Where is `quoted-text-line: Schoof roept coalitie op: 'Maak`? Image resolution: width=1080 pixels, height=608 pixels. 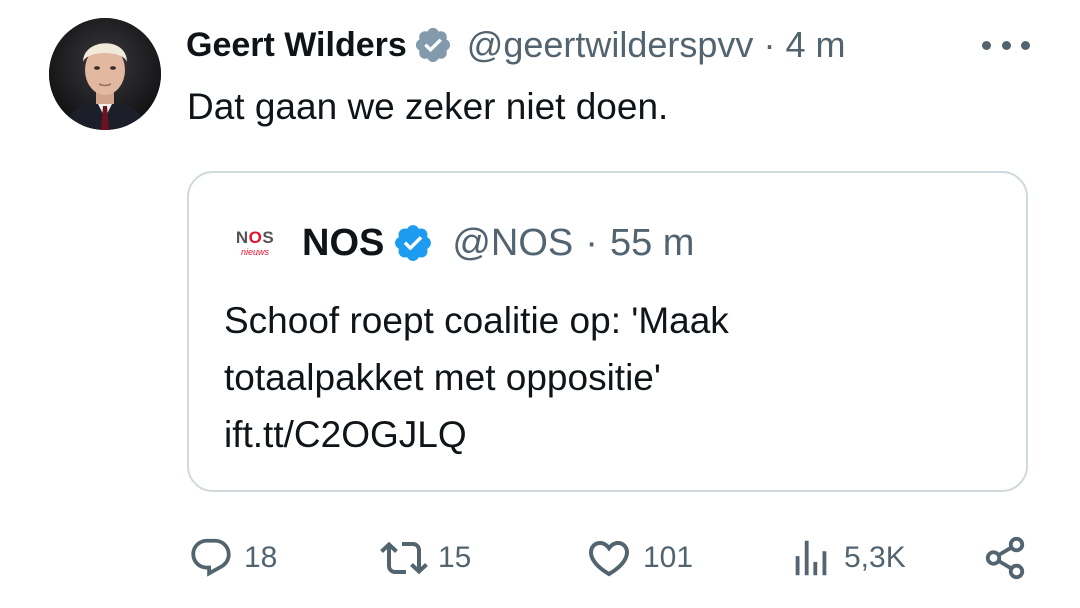 quoted-text-line: Schoof roept coalitie op: 'Maak is located at coordinates (476, 320).